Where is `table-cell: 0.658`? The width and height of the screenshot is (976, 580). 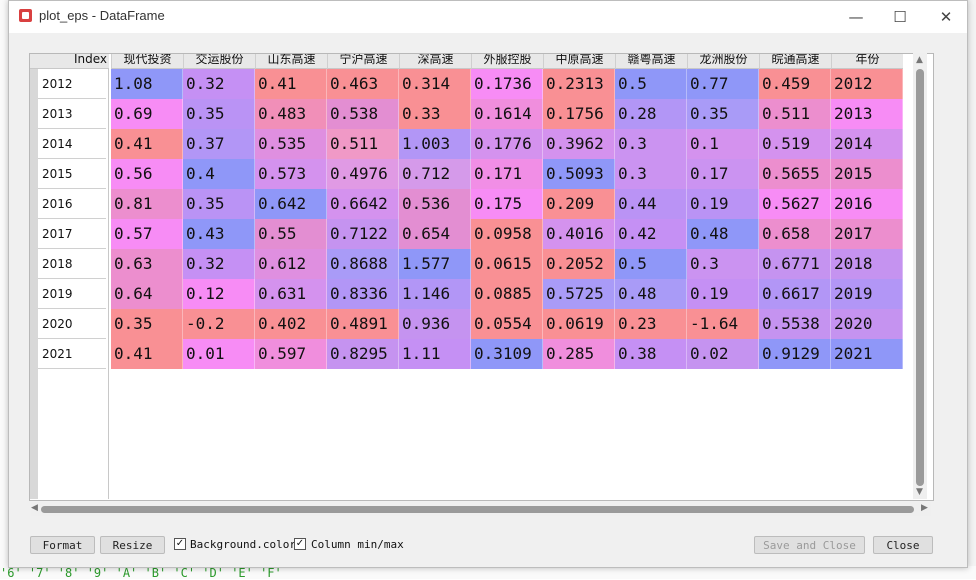
table-cell: 0.658 is located at coordinates (795, 234).